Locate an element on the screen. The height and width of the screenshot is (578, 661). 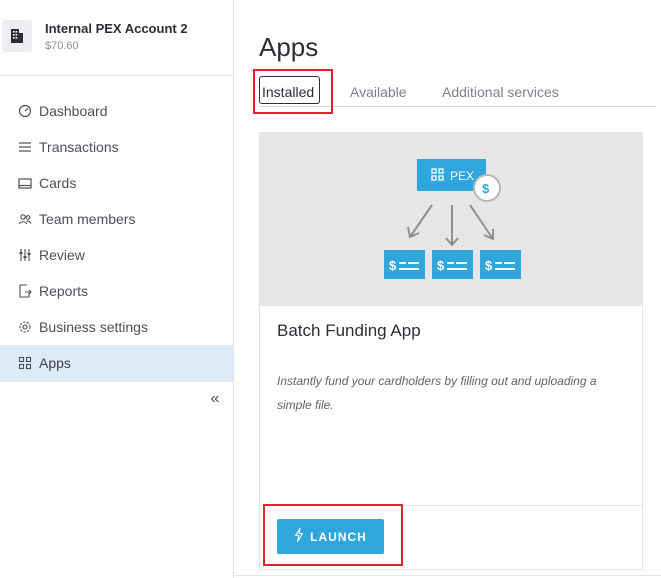
sidebar-item-label: Review is located at coordinates (62, 255).